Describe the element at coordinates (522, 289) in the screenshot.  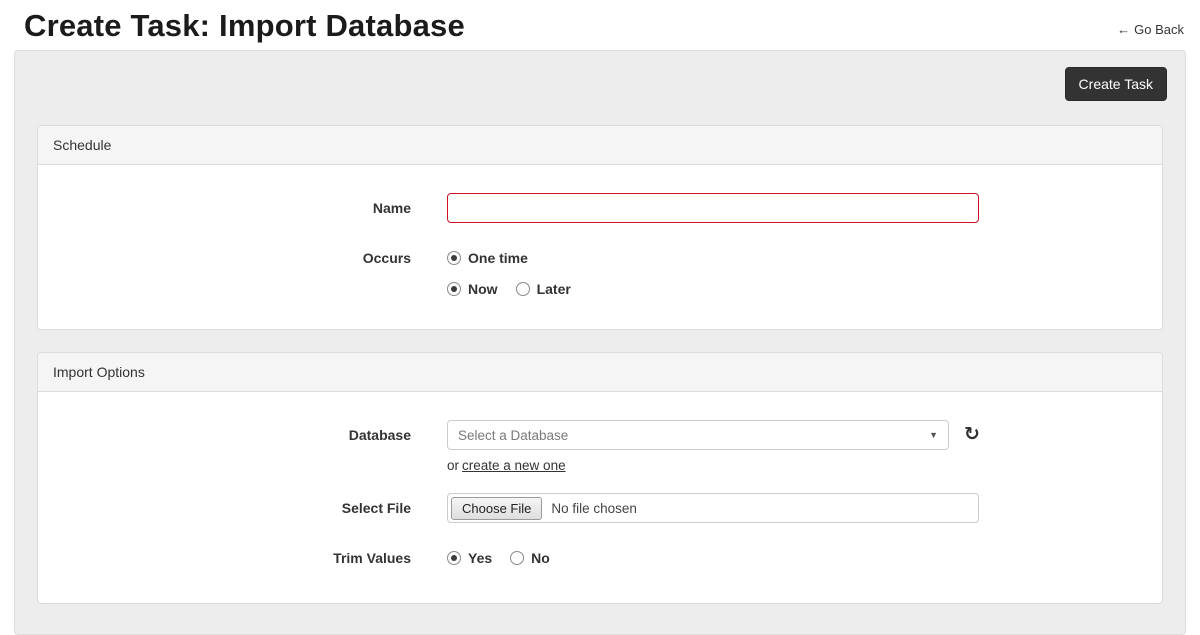
I see `radio-later` at that location.